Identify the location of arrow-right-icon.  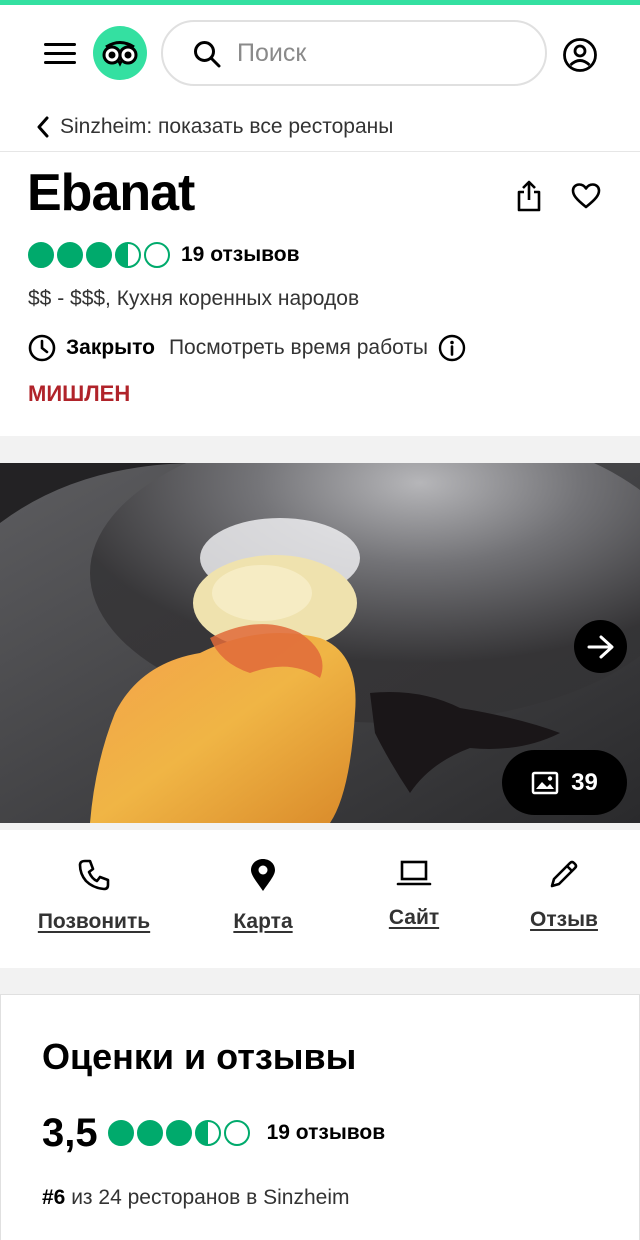
(600, 646).